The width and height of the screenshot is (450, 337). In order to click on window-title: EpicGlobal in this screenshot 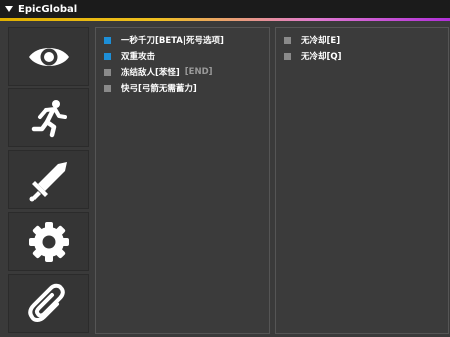, I will do `click(48, 9)`.